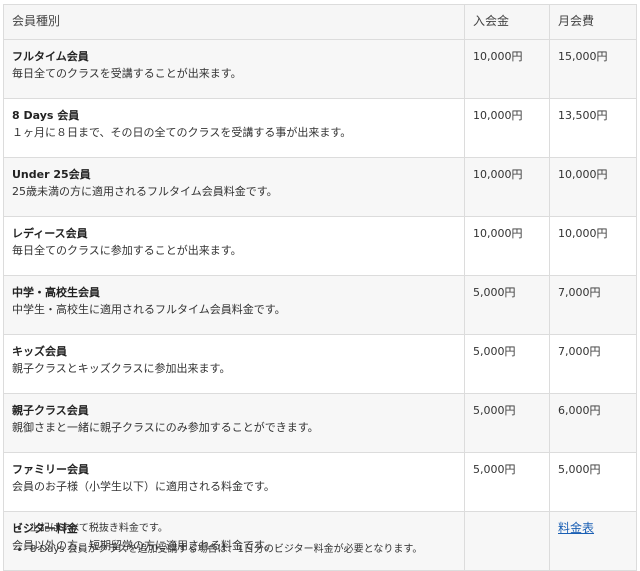 This screenshot has height=571, width=640. What do you see at coordinates (145, 191) in the screenshot?
I see `membership-description: 25歳未満の方に適用されるフルタイム会員料金です。` at bounding box center [145, 191].